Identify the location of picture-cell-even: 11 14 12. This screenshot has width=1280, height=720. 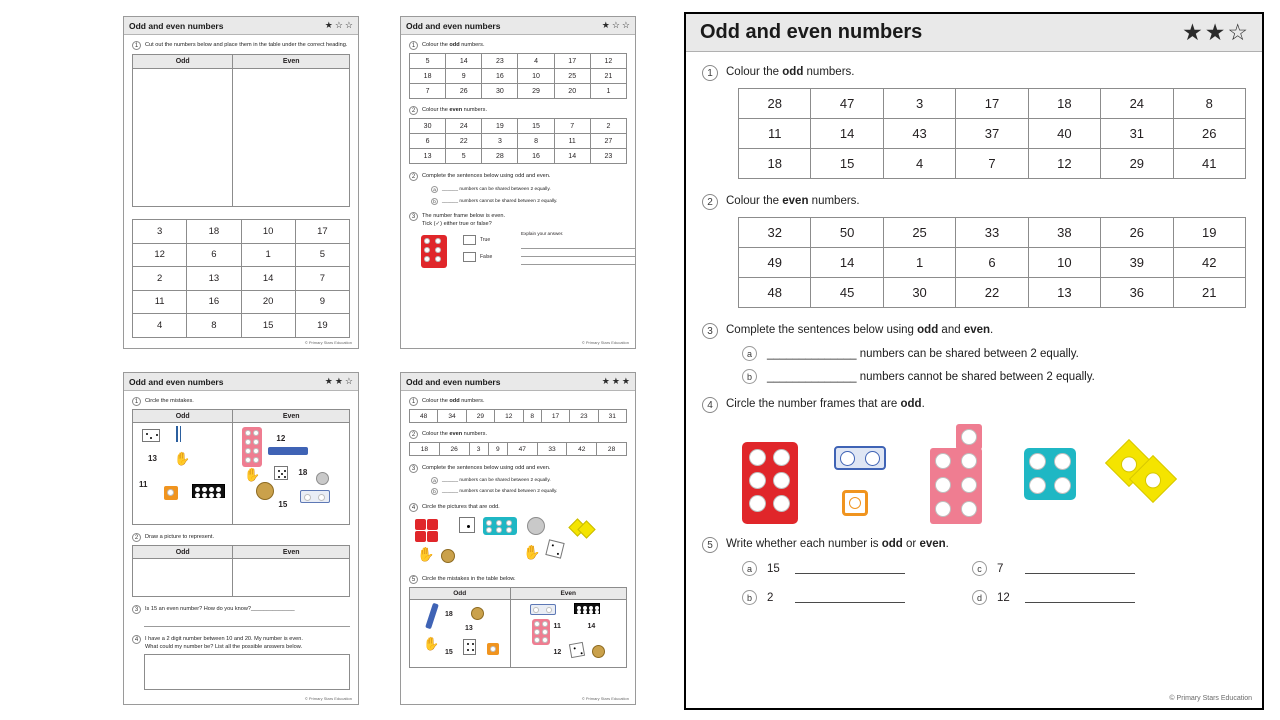
(568, 633).